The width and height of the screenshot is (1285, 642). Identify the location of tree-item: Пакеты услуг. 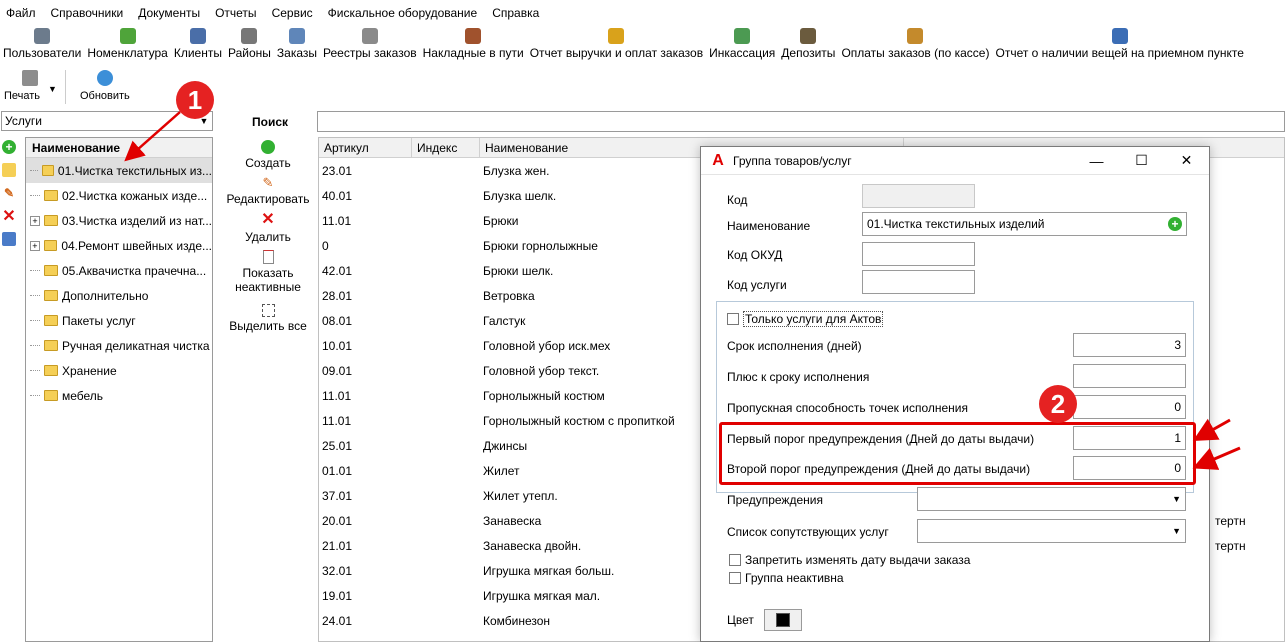
(119, 320).